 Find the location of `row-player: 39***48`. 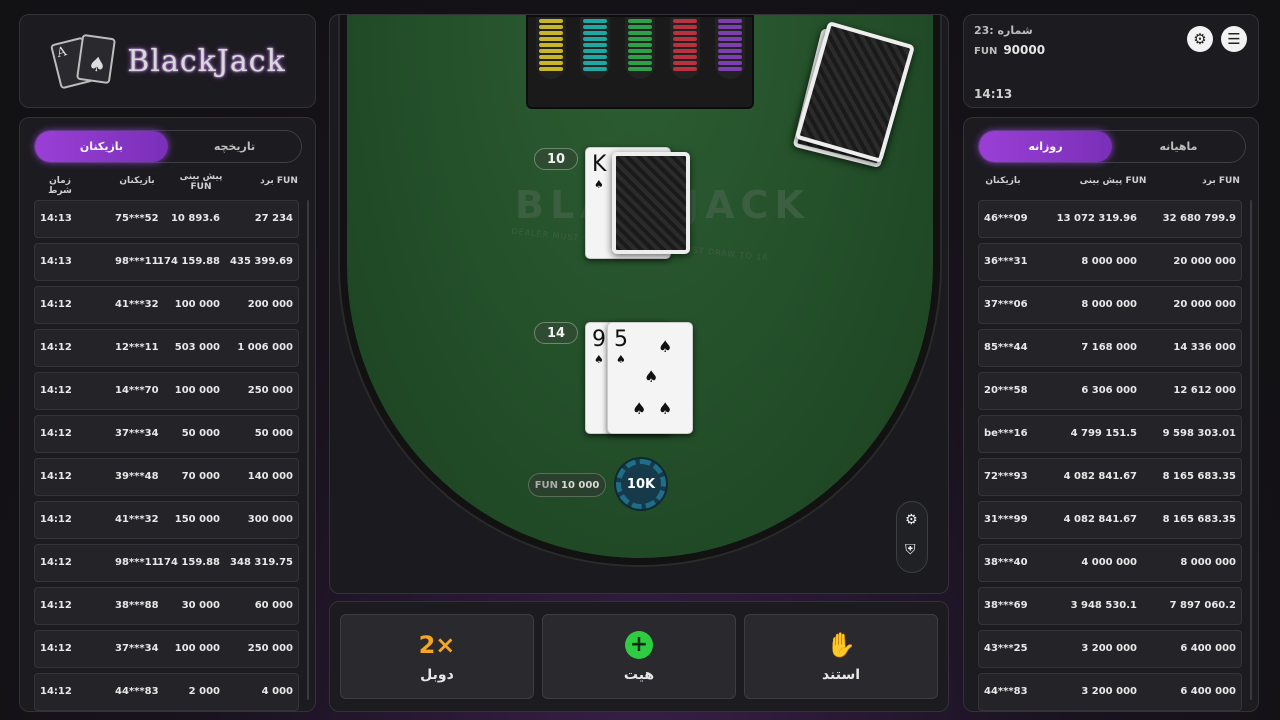

row-player: 39***48 is located at coordinates (137, 476).